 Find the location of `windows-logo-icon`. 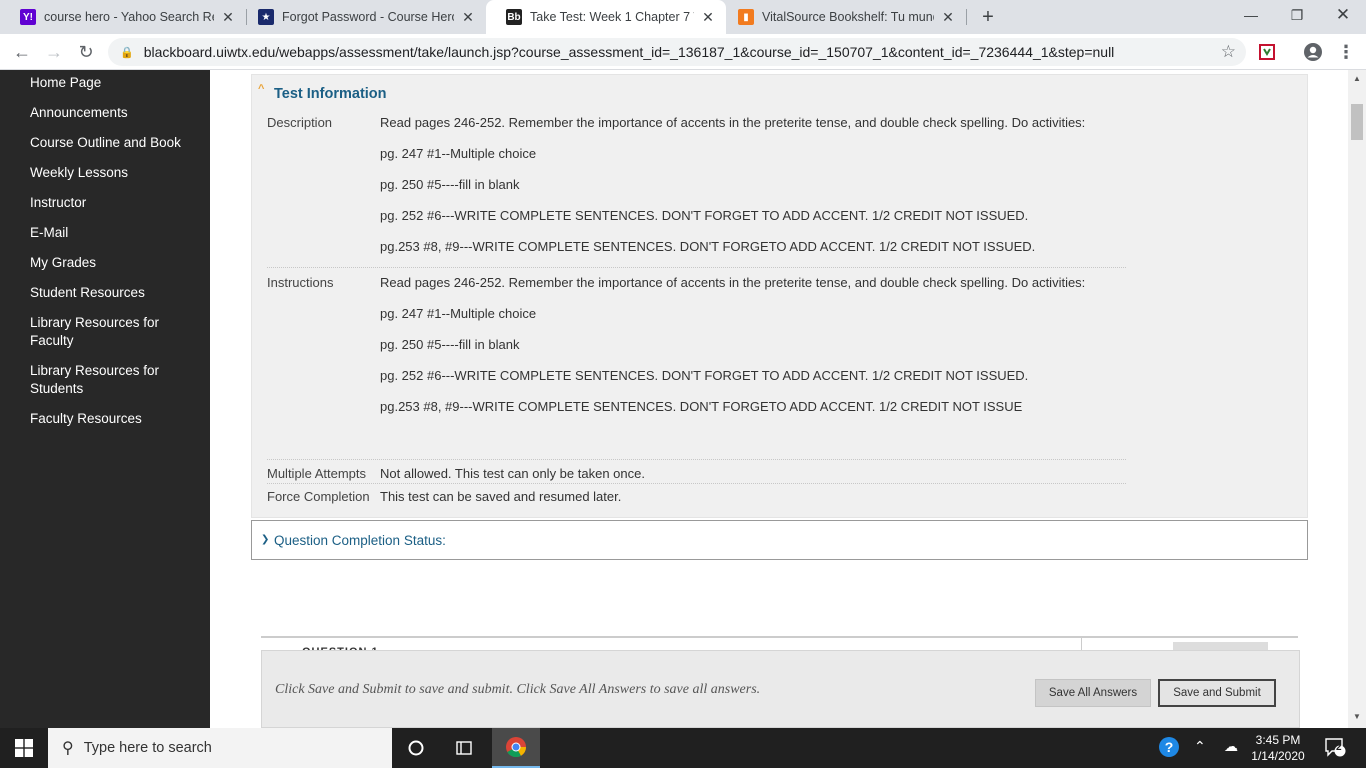

windows-logo-icon is located at coordinates (24, 748).